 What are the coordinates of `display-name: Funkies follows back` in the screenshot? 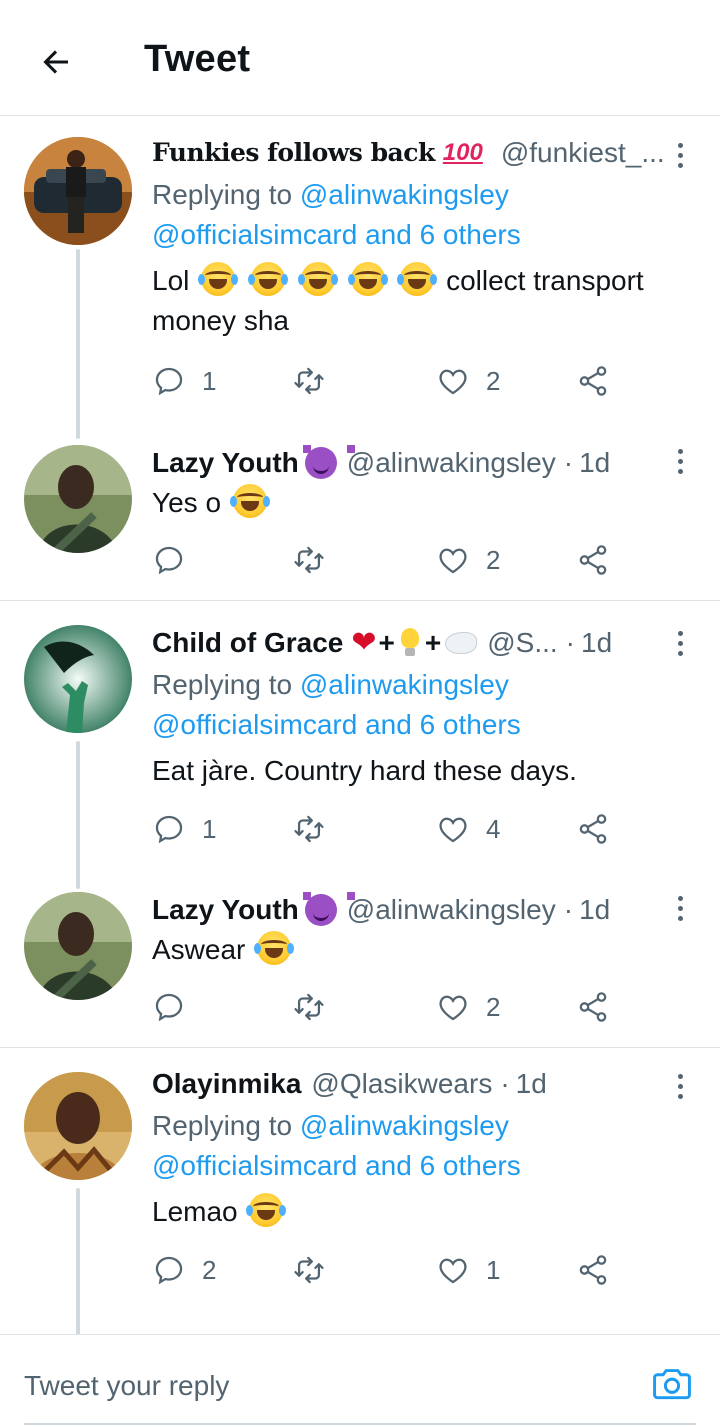 It's located at (293, 153).